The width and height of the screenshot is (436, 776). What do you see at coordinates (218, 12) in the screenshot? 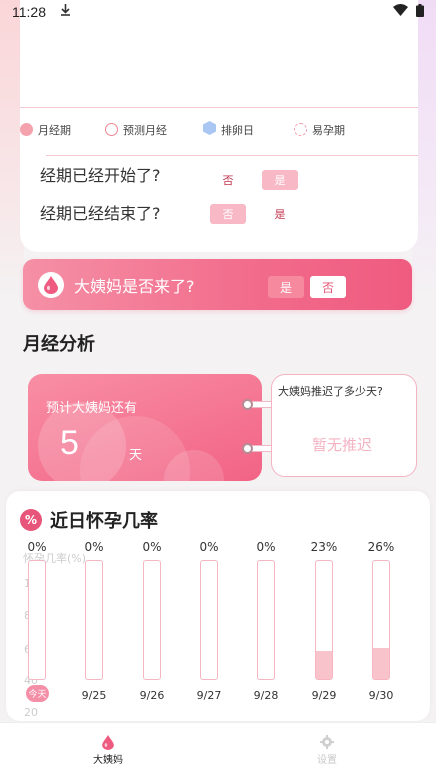
I see `status-bar: 11:28` at bounding box center [218, 12].